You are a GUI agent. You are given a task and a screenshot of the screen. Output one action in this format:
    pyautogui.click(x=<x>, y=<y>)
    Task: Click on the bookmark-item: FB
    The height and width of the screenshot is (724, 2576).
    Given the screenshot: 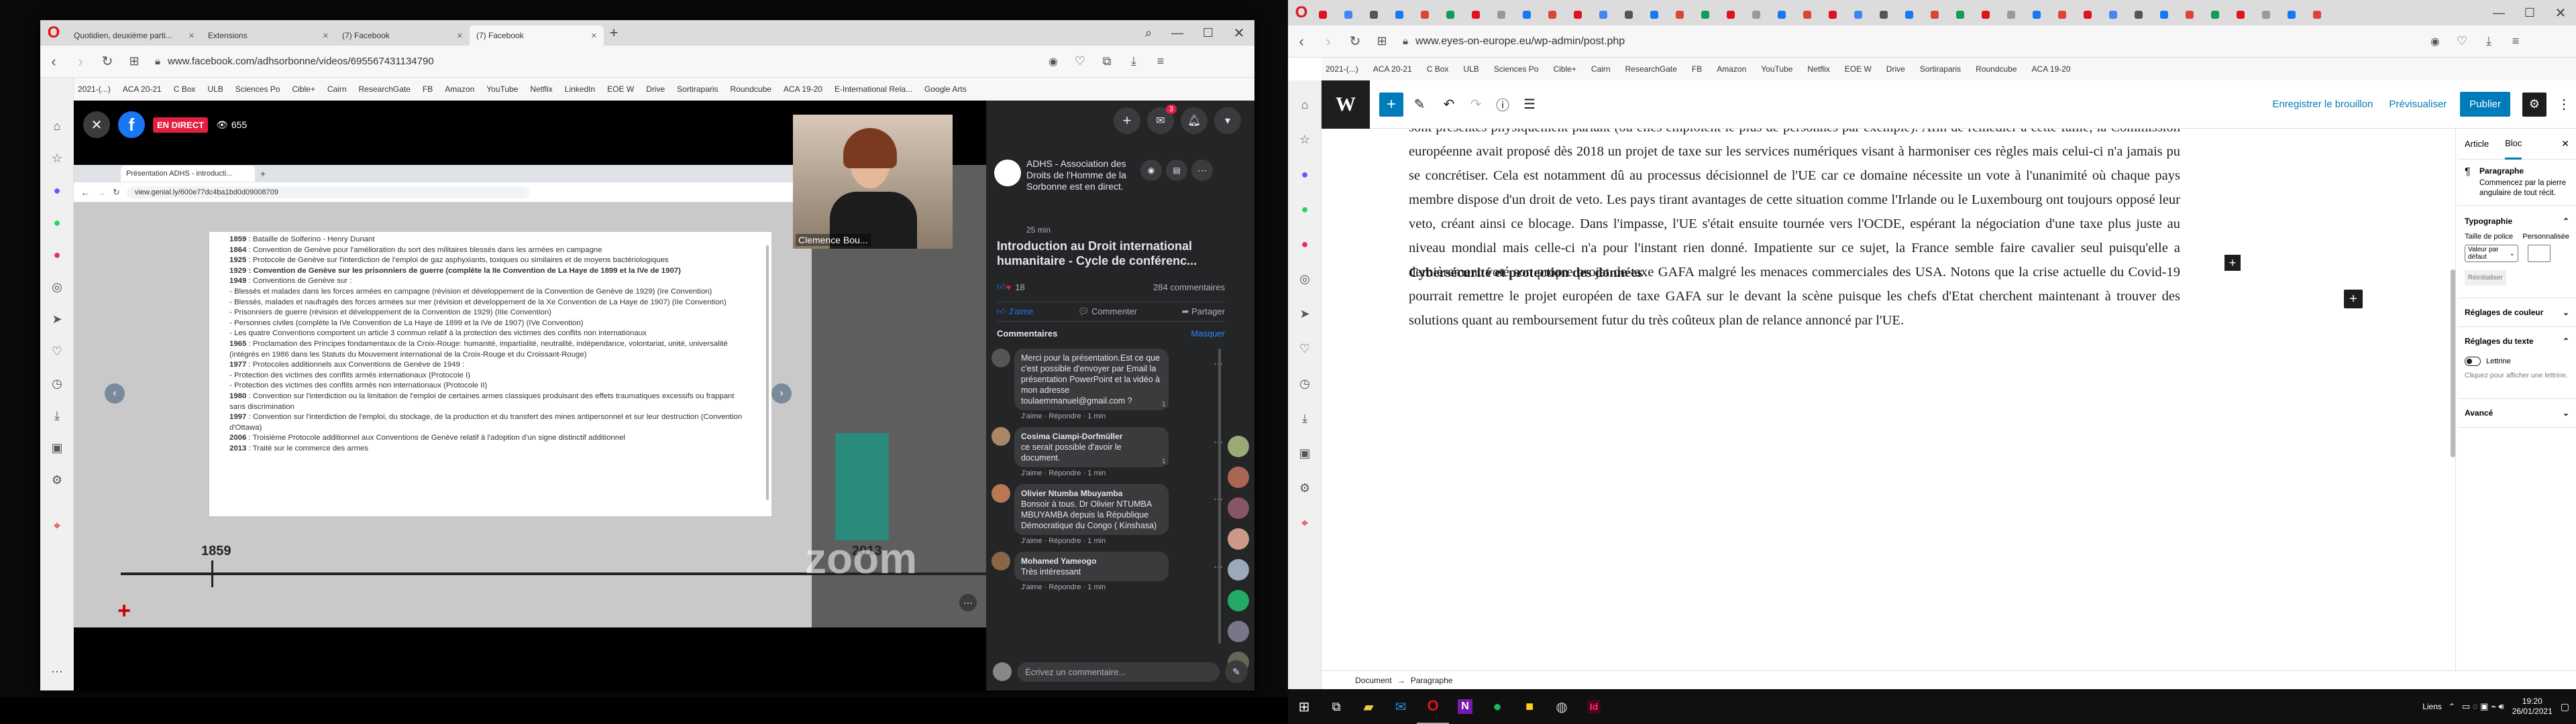 What is the action you would take?
    pyautogui.click(x=1697, y=69)
    